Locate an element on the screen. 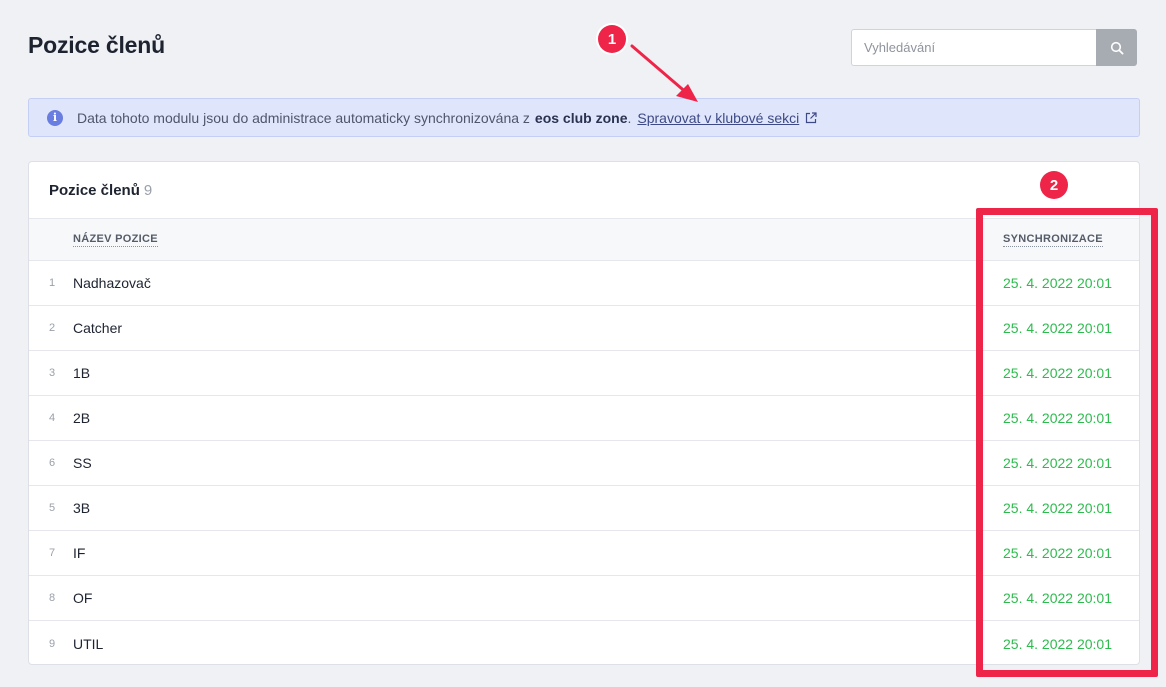 This screenshot has width=1166, height=687. table-row: 4 2B 25. 4. 2022 20:01 is located at coordinates (584, 418).